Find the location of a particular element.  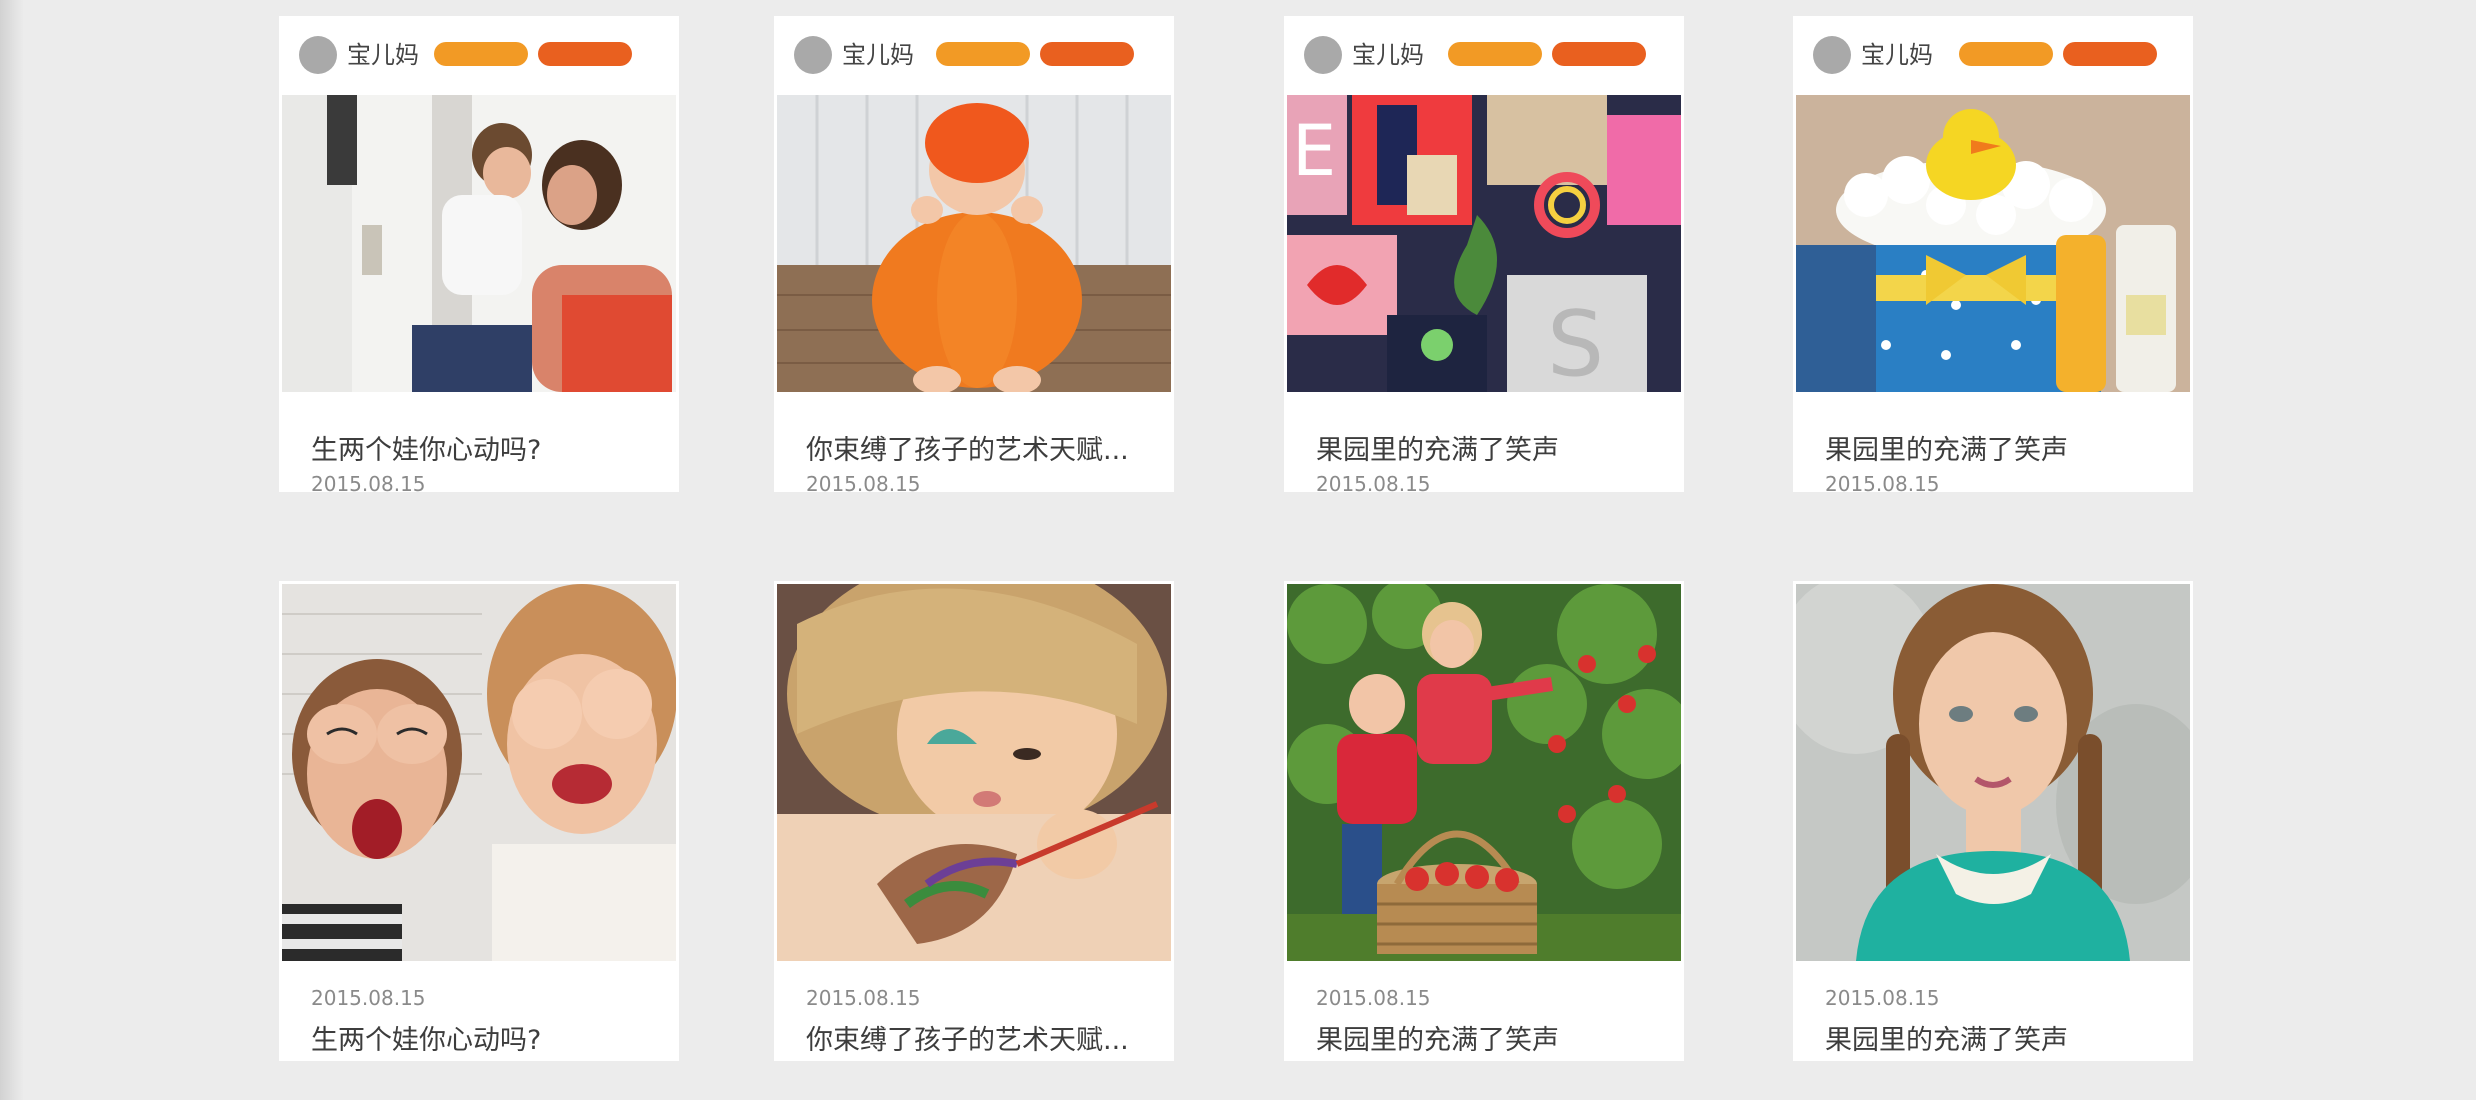

article-card: 2015.08.15 生两个娃你心动吗? is located at coordinates (479, 821).